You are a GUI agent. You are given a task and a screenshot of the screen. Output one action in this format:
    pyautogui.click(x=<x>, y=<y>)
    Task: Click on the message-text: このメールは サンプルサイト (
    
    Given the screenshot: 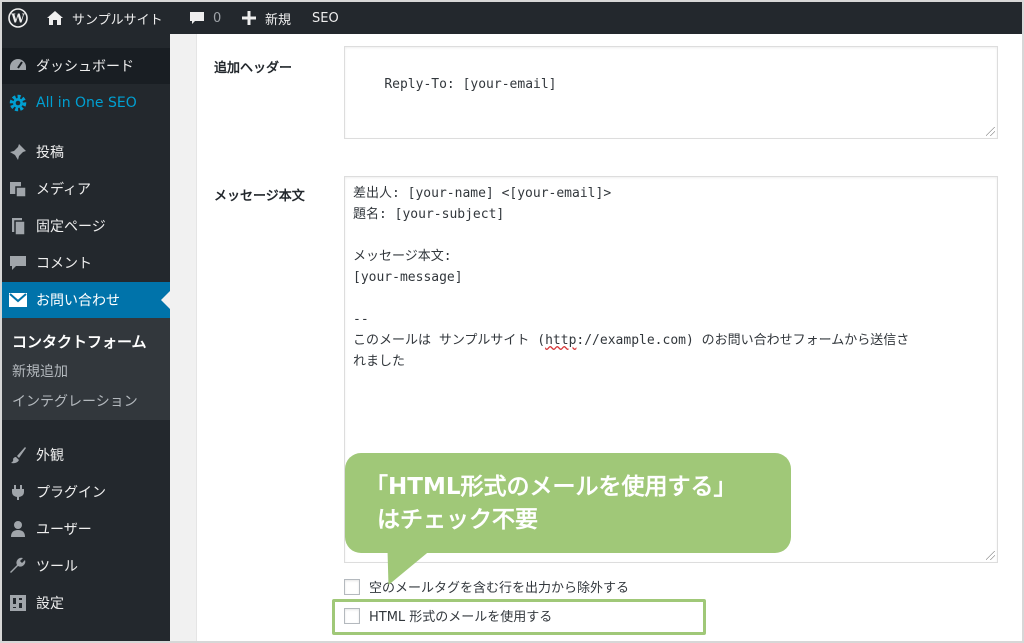 What is the action you would take?
    pyautogui.click(x=449, y=340)
    